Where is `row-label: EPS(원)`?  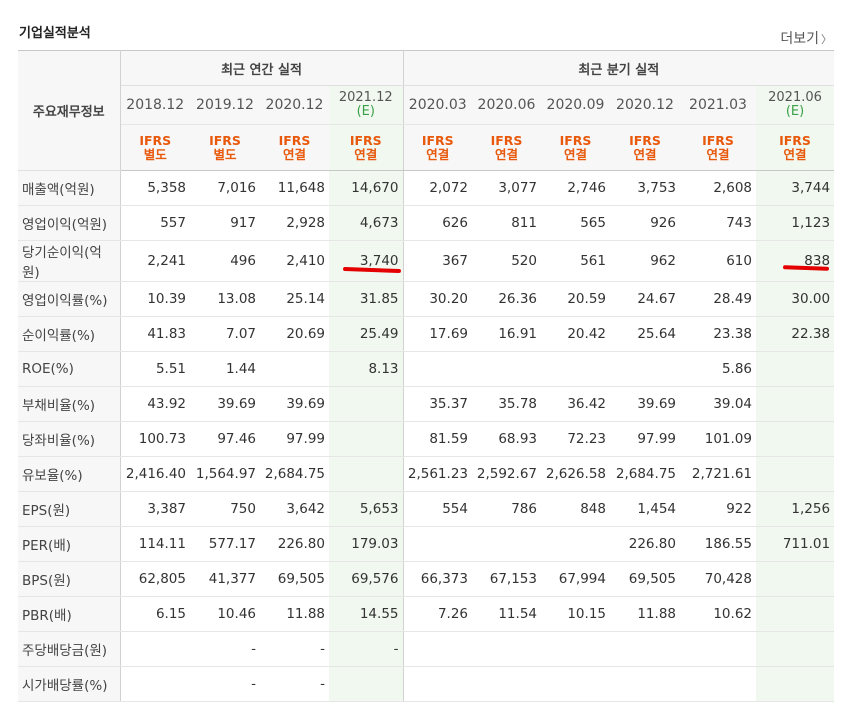
row-label: EPS(원) is located at coordinates (69, 509).